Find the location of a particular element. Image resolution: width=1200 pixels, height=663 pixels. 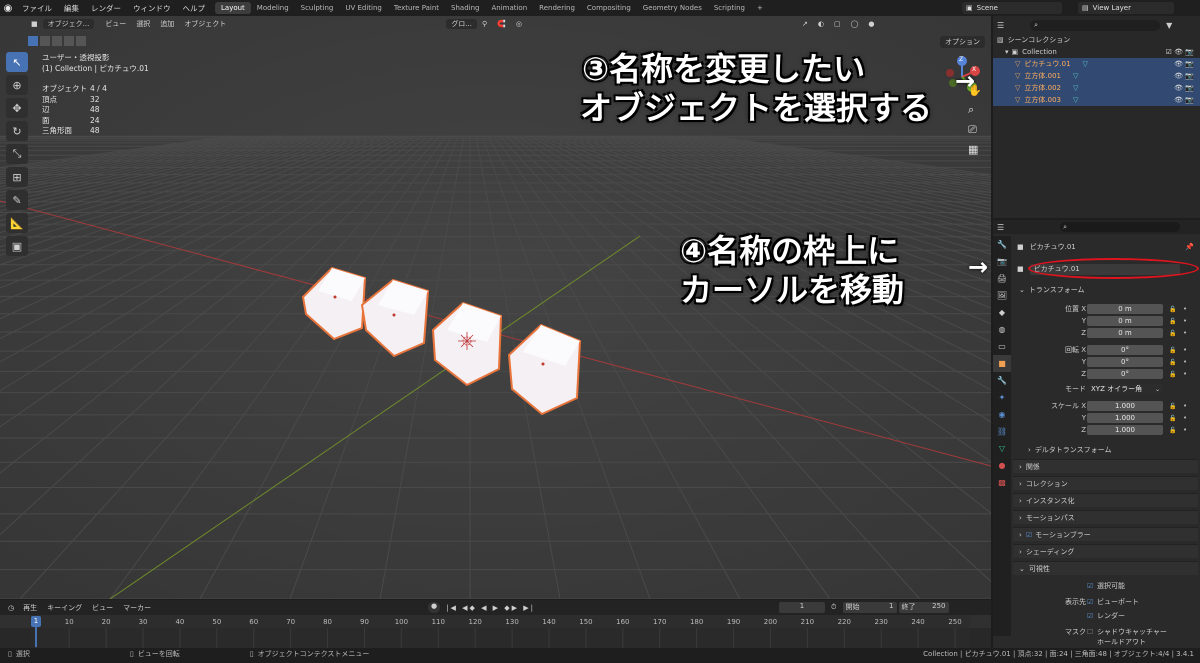

tab-compositing: Compositing is located at coordinates (609, 8).